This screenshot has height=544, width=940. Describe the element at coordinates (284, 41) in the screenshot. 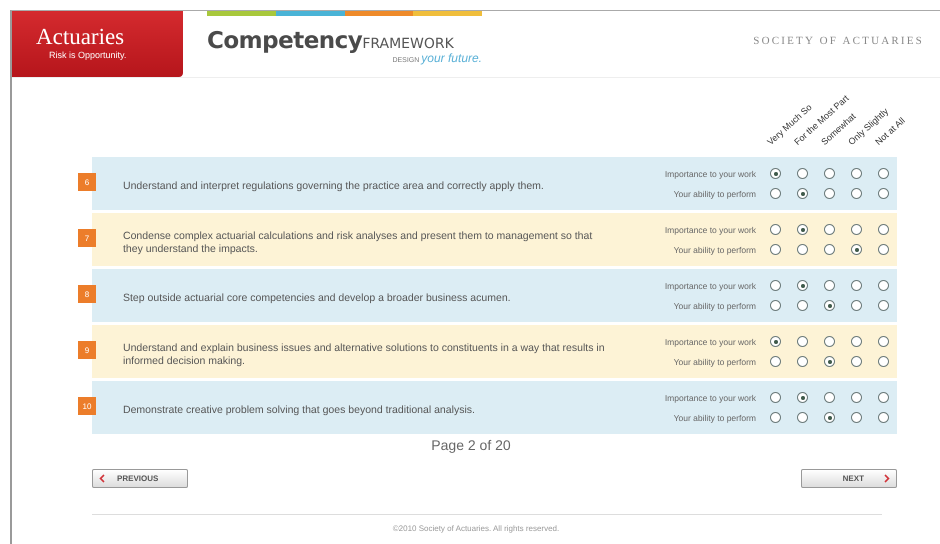

I see `brand-title: Competency` at that location.